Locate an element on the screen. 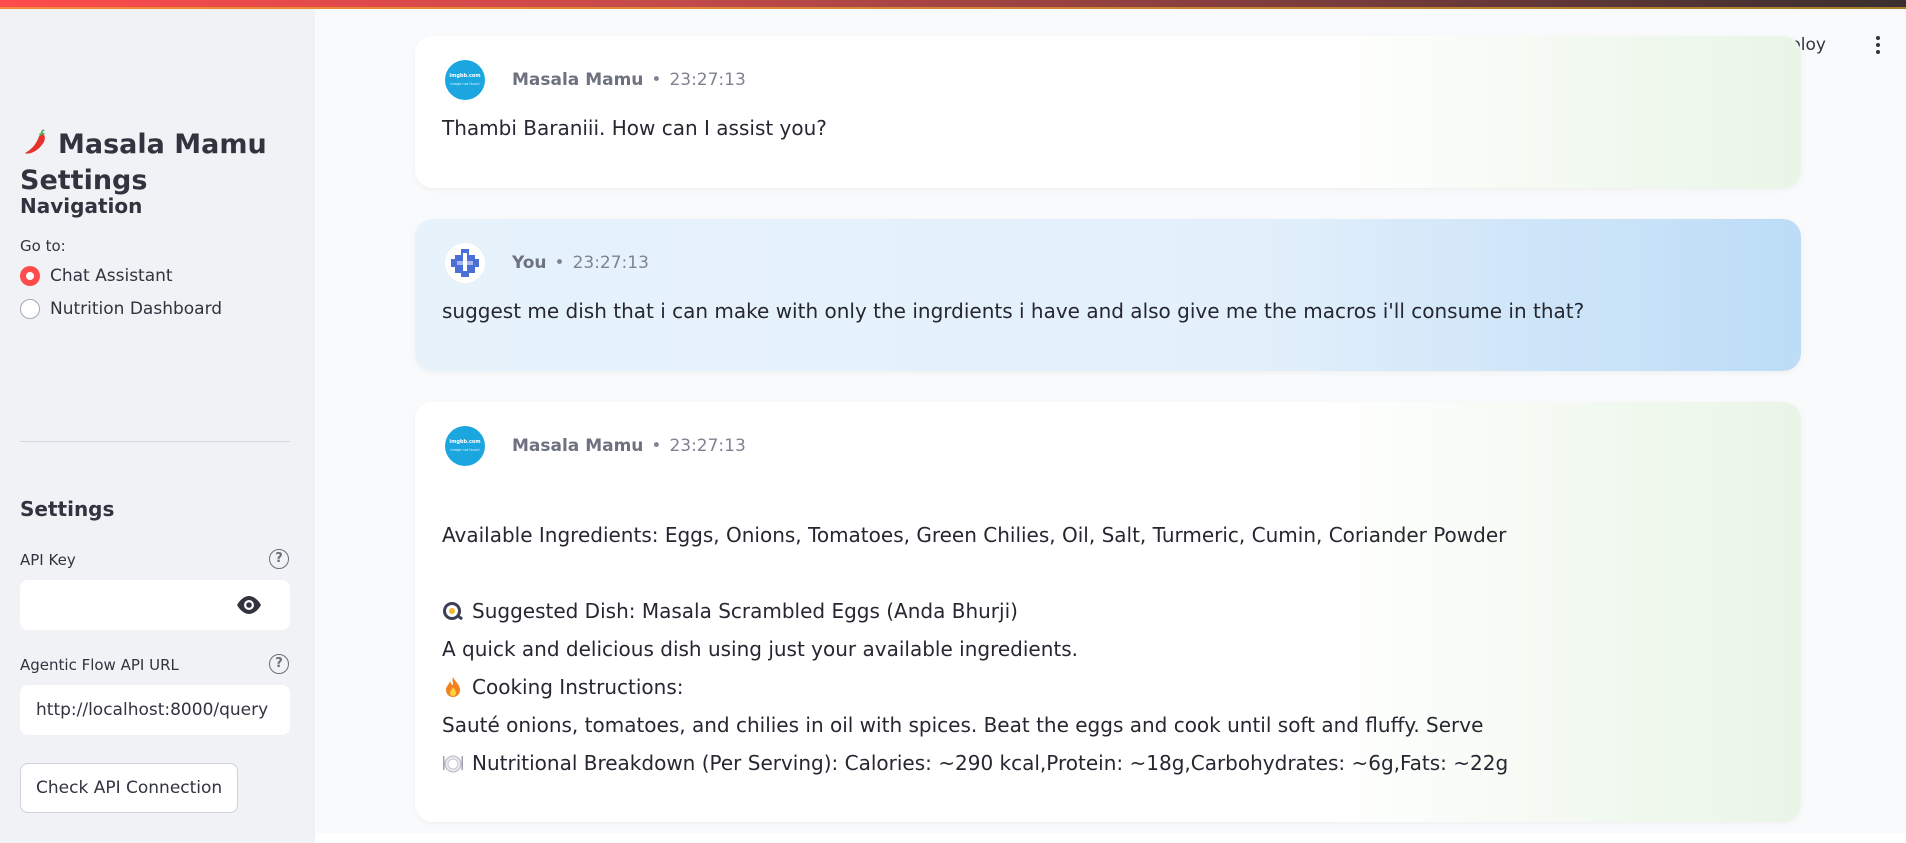 The image size is (1906, 843). check-api-connection-button: Check API Connection is located at coordinates (129, 788).